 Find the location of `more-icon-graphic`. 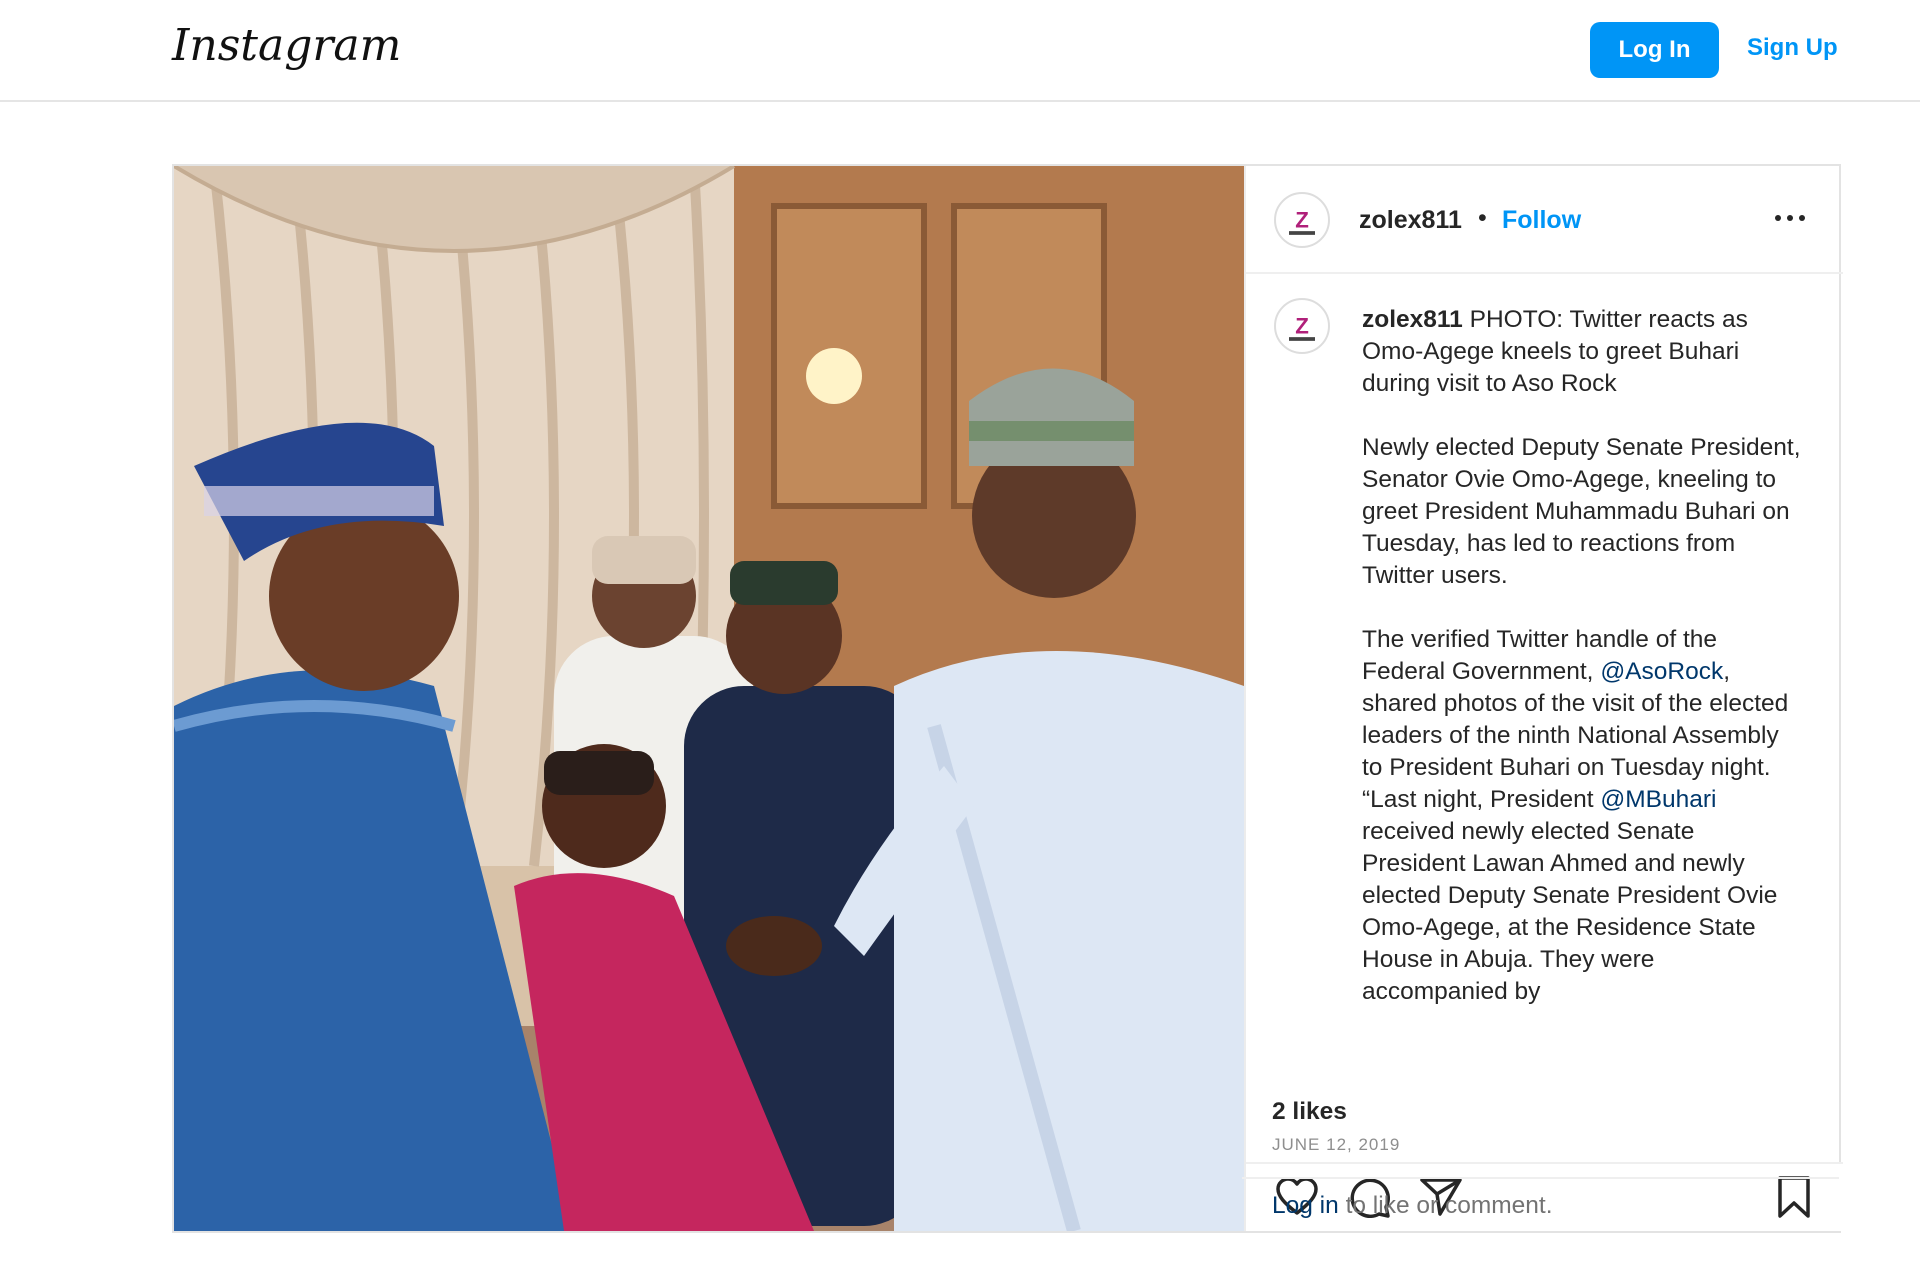

more-icon-graphic is located at coordinates (1790, 218).